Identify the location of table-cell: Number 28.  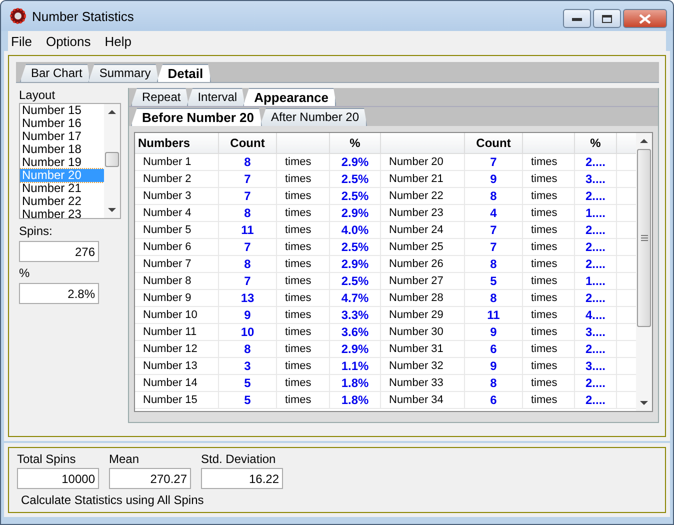
(423, 298).